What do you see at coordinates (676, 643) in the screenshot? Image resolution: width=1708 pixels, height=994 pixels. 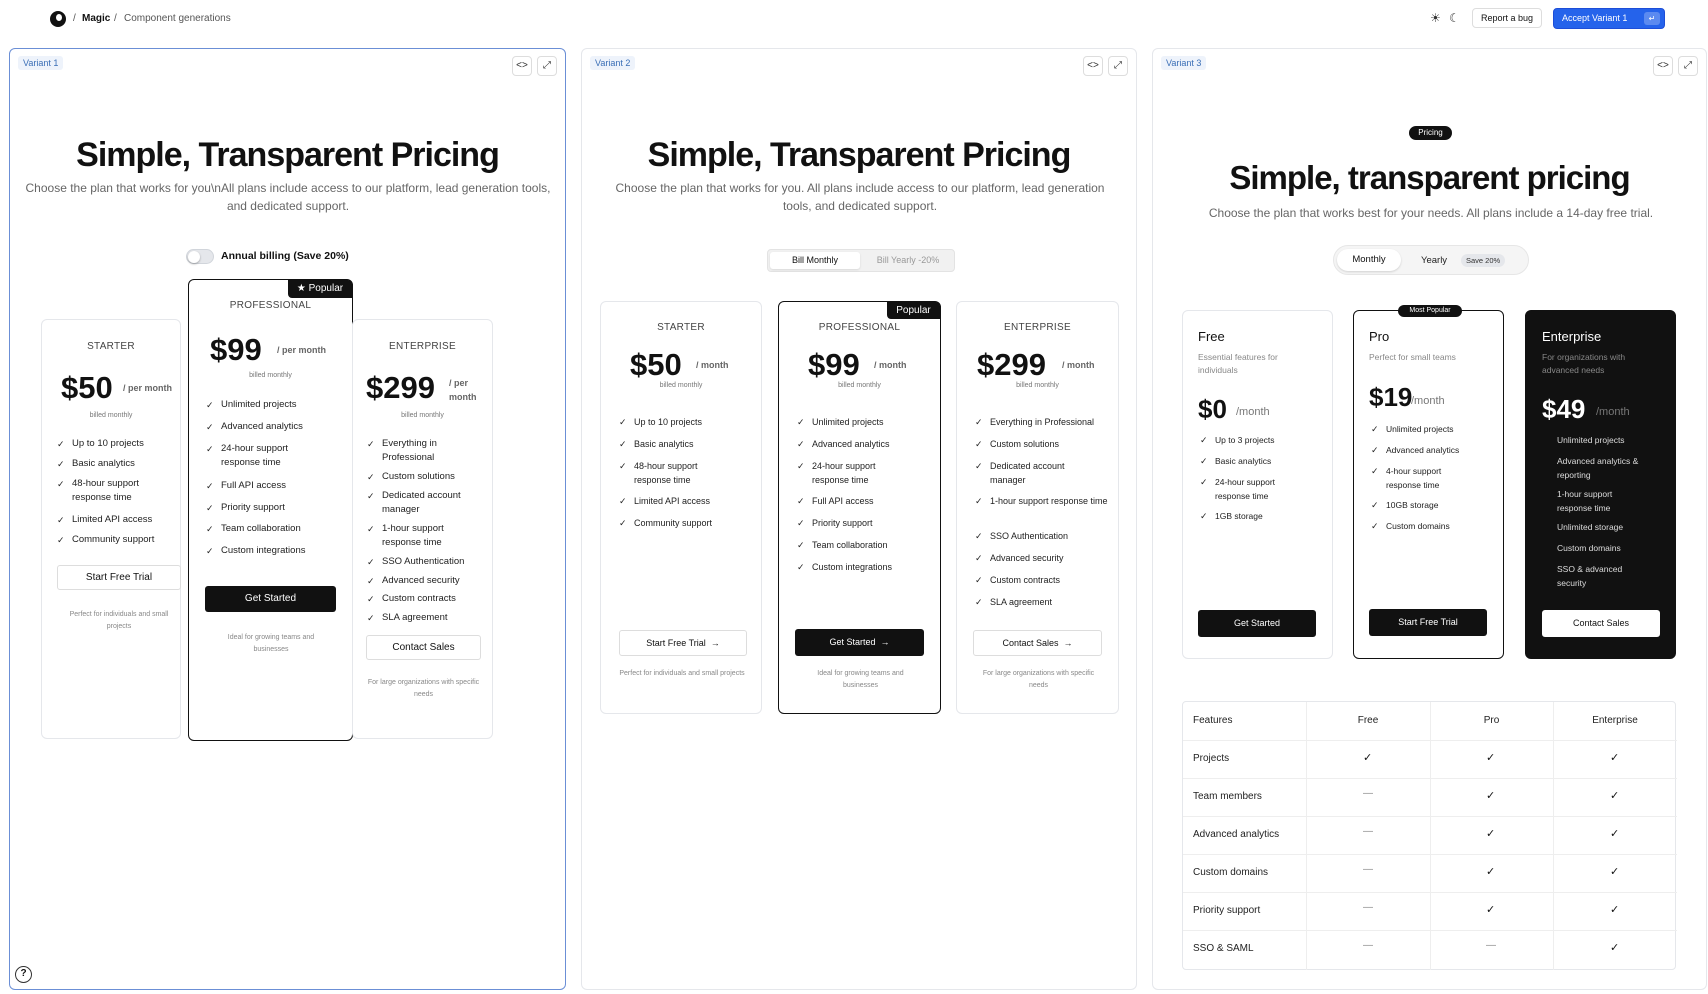 I see `button-label: Start Free Trial` at bounding box center [676, 643].